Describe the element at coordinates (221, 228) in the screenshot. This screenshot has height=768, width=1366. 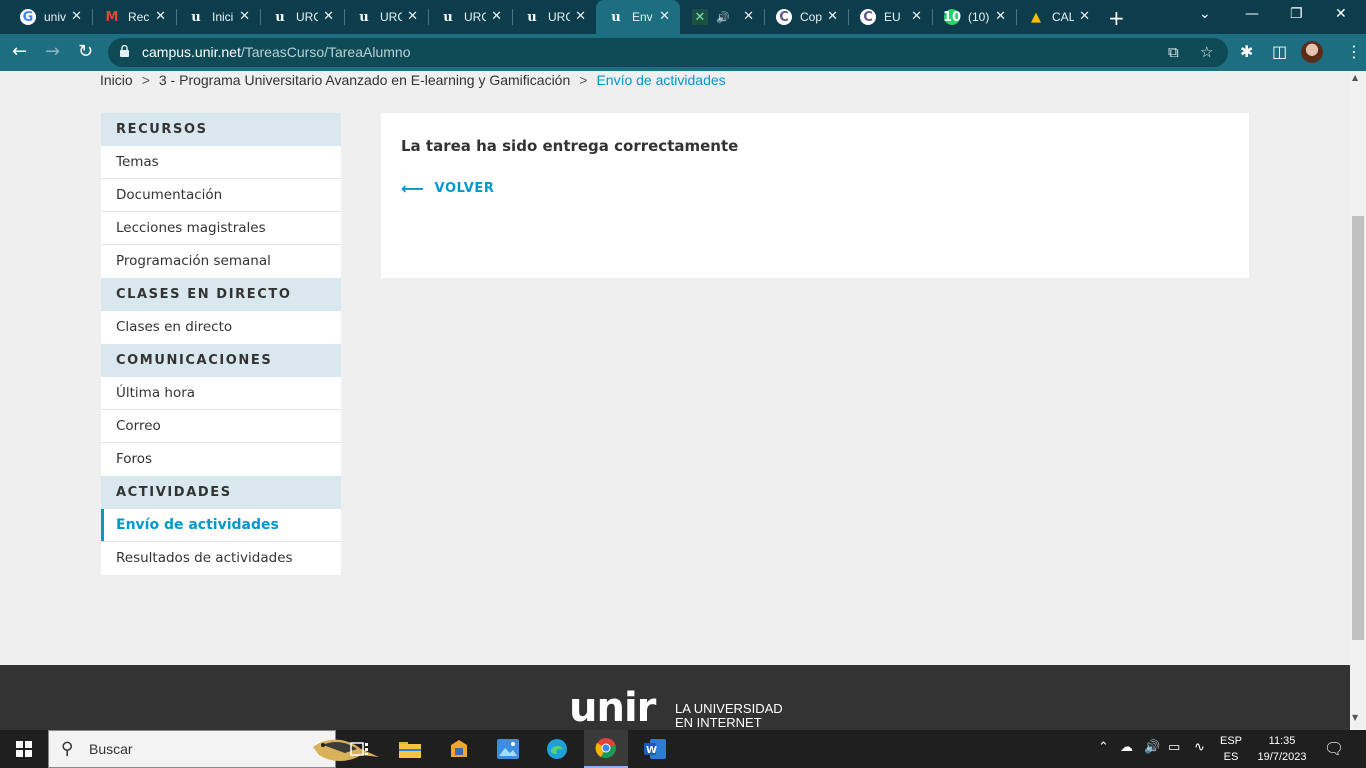
I see `sidebar-item-lecciones-magistrales: Lecciones magistrales` at that location.